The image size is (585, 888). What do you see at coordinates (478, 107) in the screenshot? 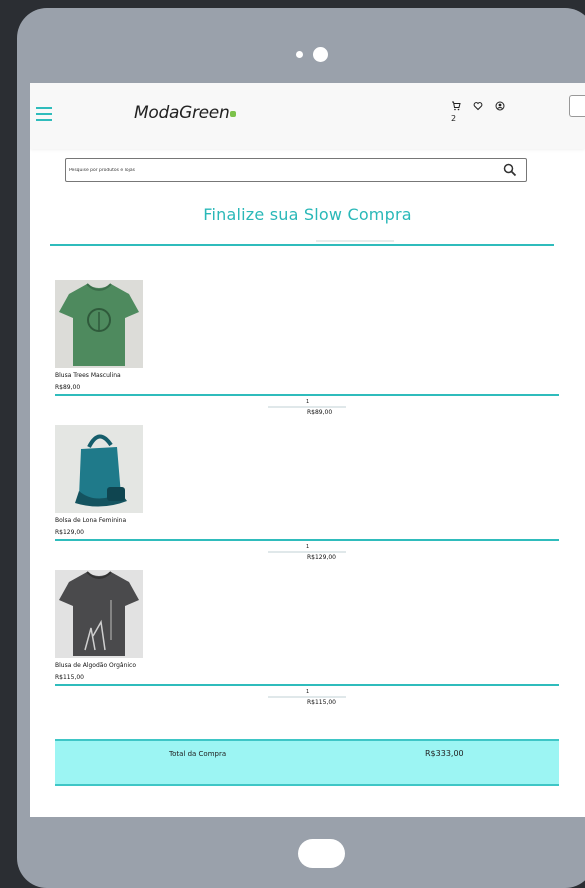
I see `heart-icon` at bounding box center [478, 107].